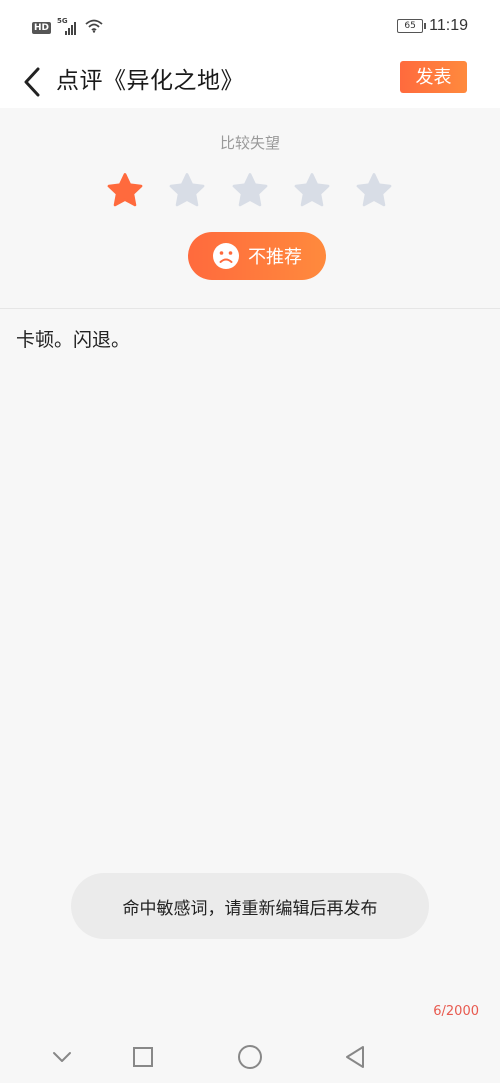 The height and width of the screenshot is (1083, 500). Describe the element at coordinates (433, 77) in the screenshot. I see `publish-button: 发表` at that location.